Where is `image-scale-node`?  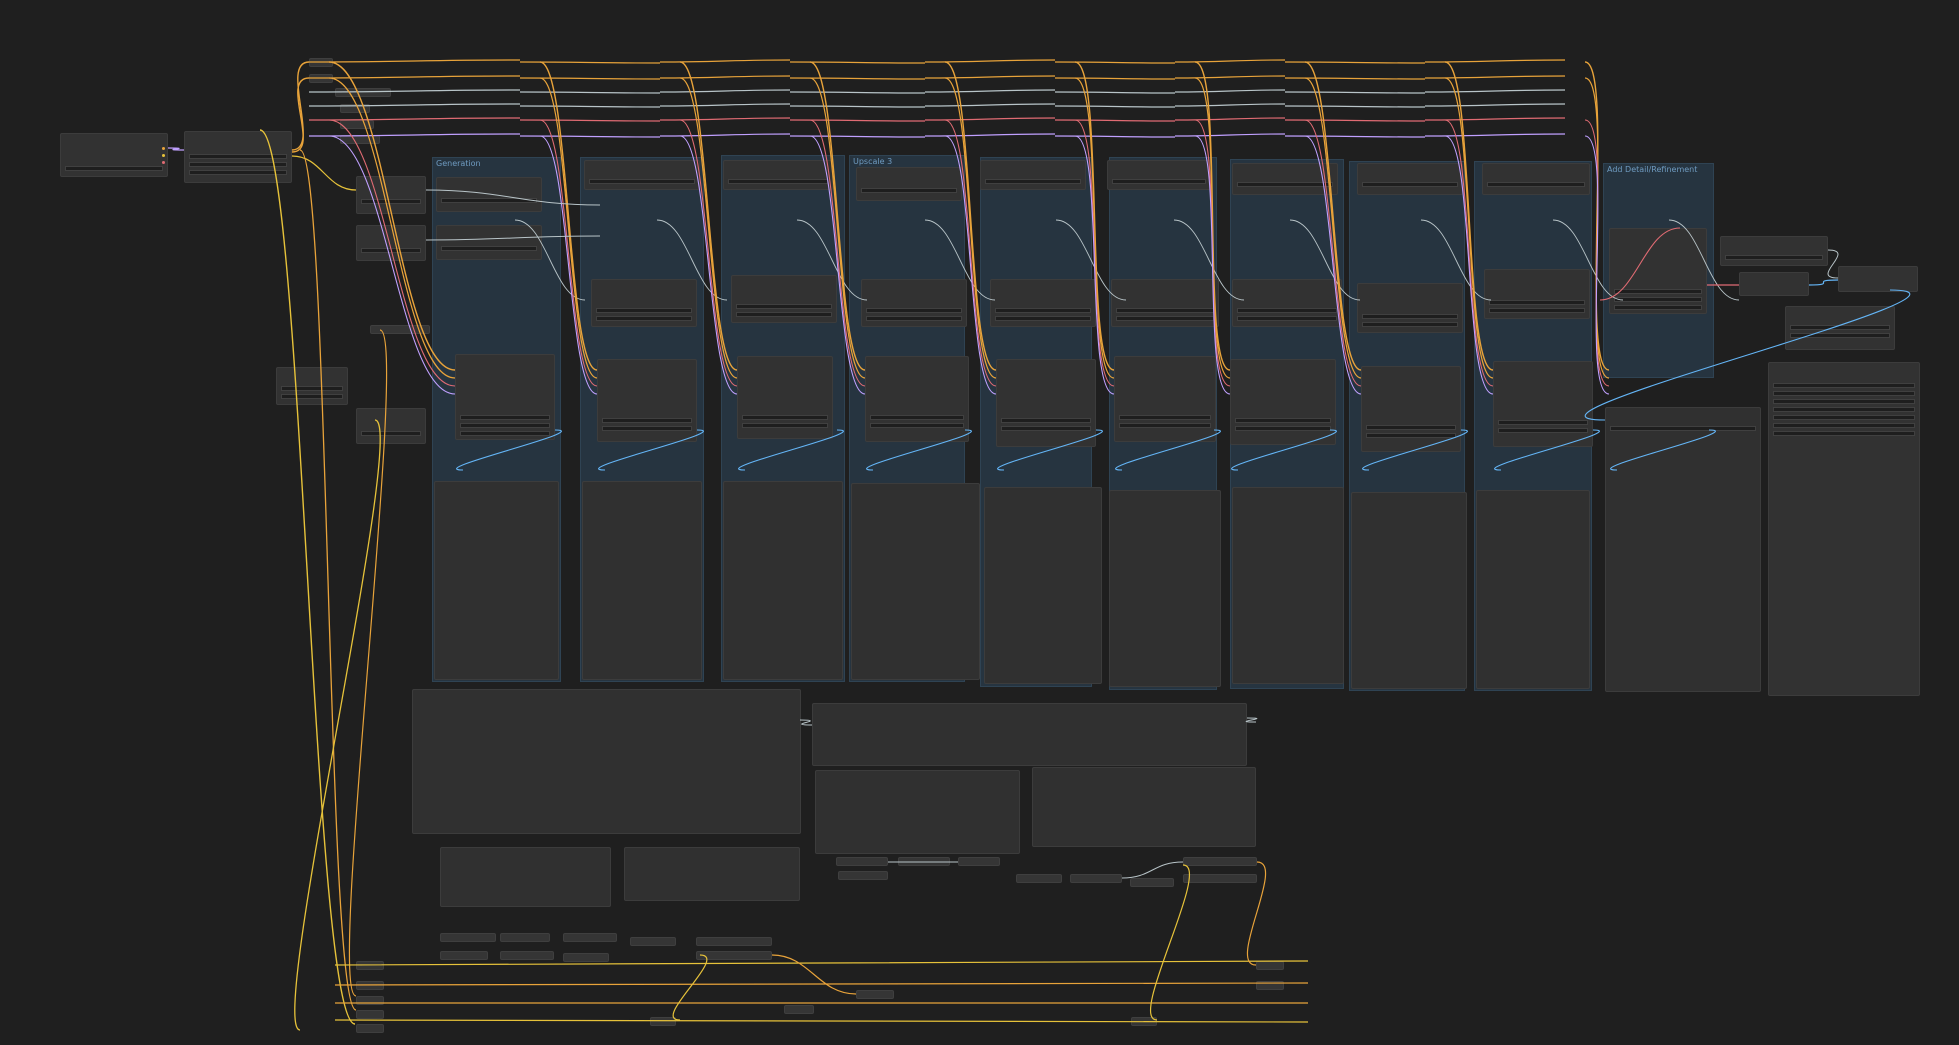 image-scale-node is located at coordinates (1774, 251).